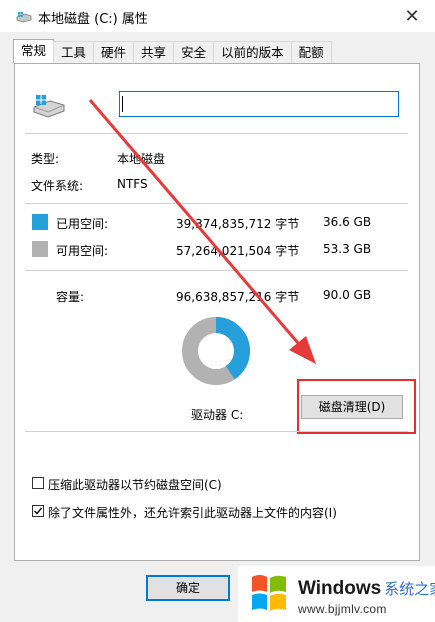  What do you see at coordinates (192, 513) in the screenshot?
I see `index-label: 除了文件属性外，还允许索引此驱动器上文件的内容(I)` at bounding box center [192, 513].